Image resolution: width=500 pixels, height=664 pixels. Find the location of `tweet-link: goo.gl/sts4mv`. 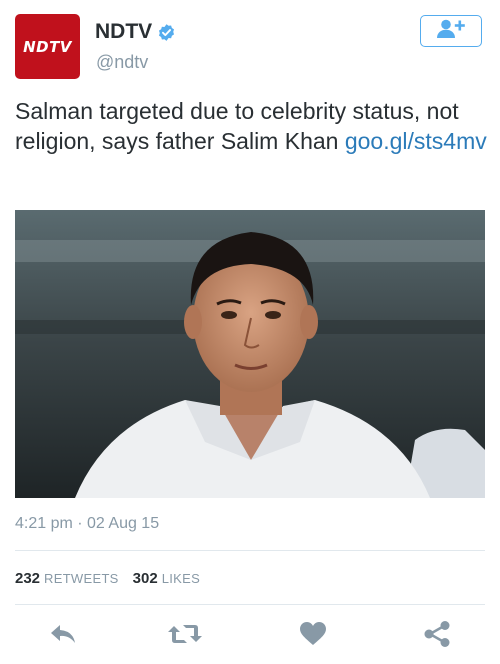

tweet-link: goo.gl/sts4mv is located at coordinates (416, 141).